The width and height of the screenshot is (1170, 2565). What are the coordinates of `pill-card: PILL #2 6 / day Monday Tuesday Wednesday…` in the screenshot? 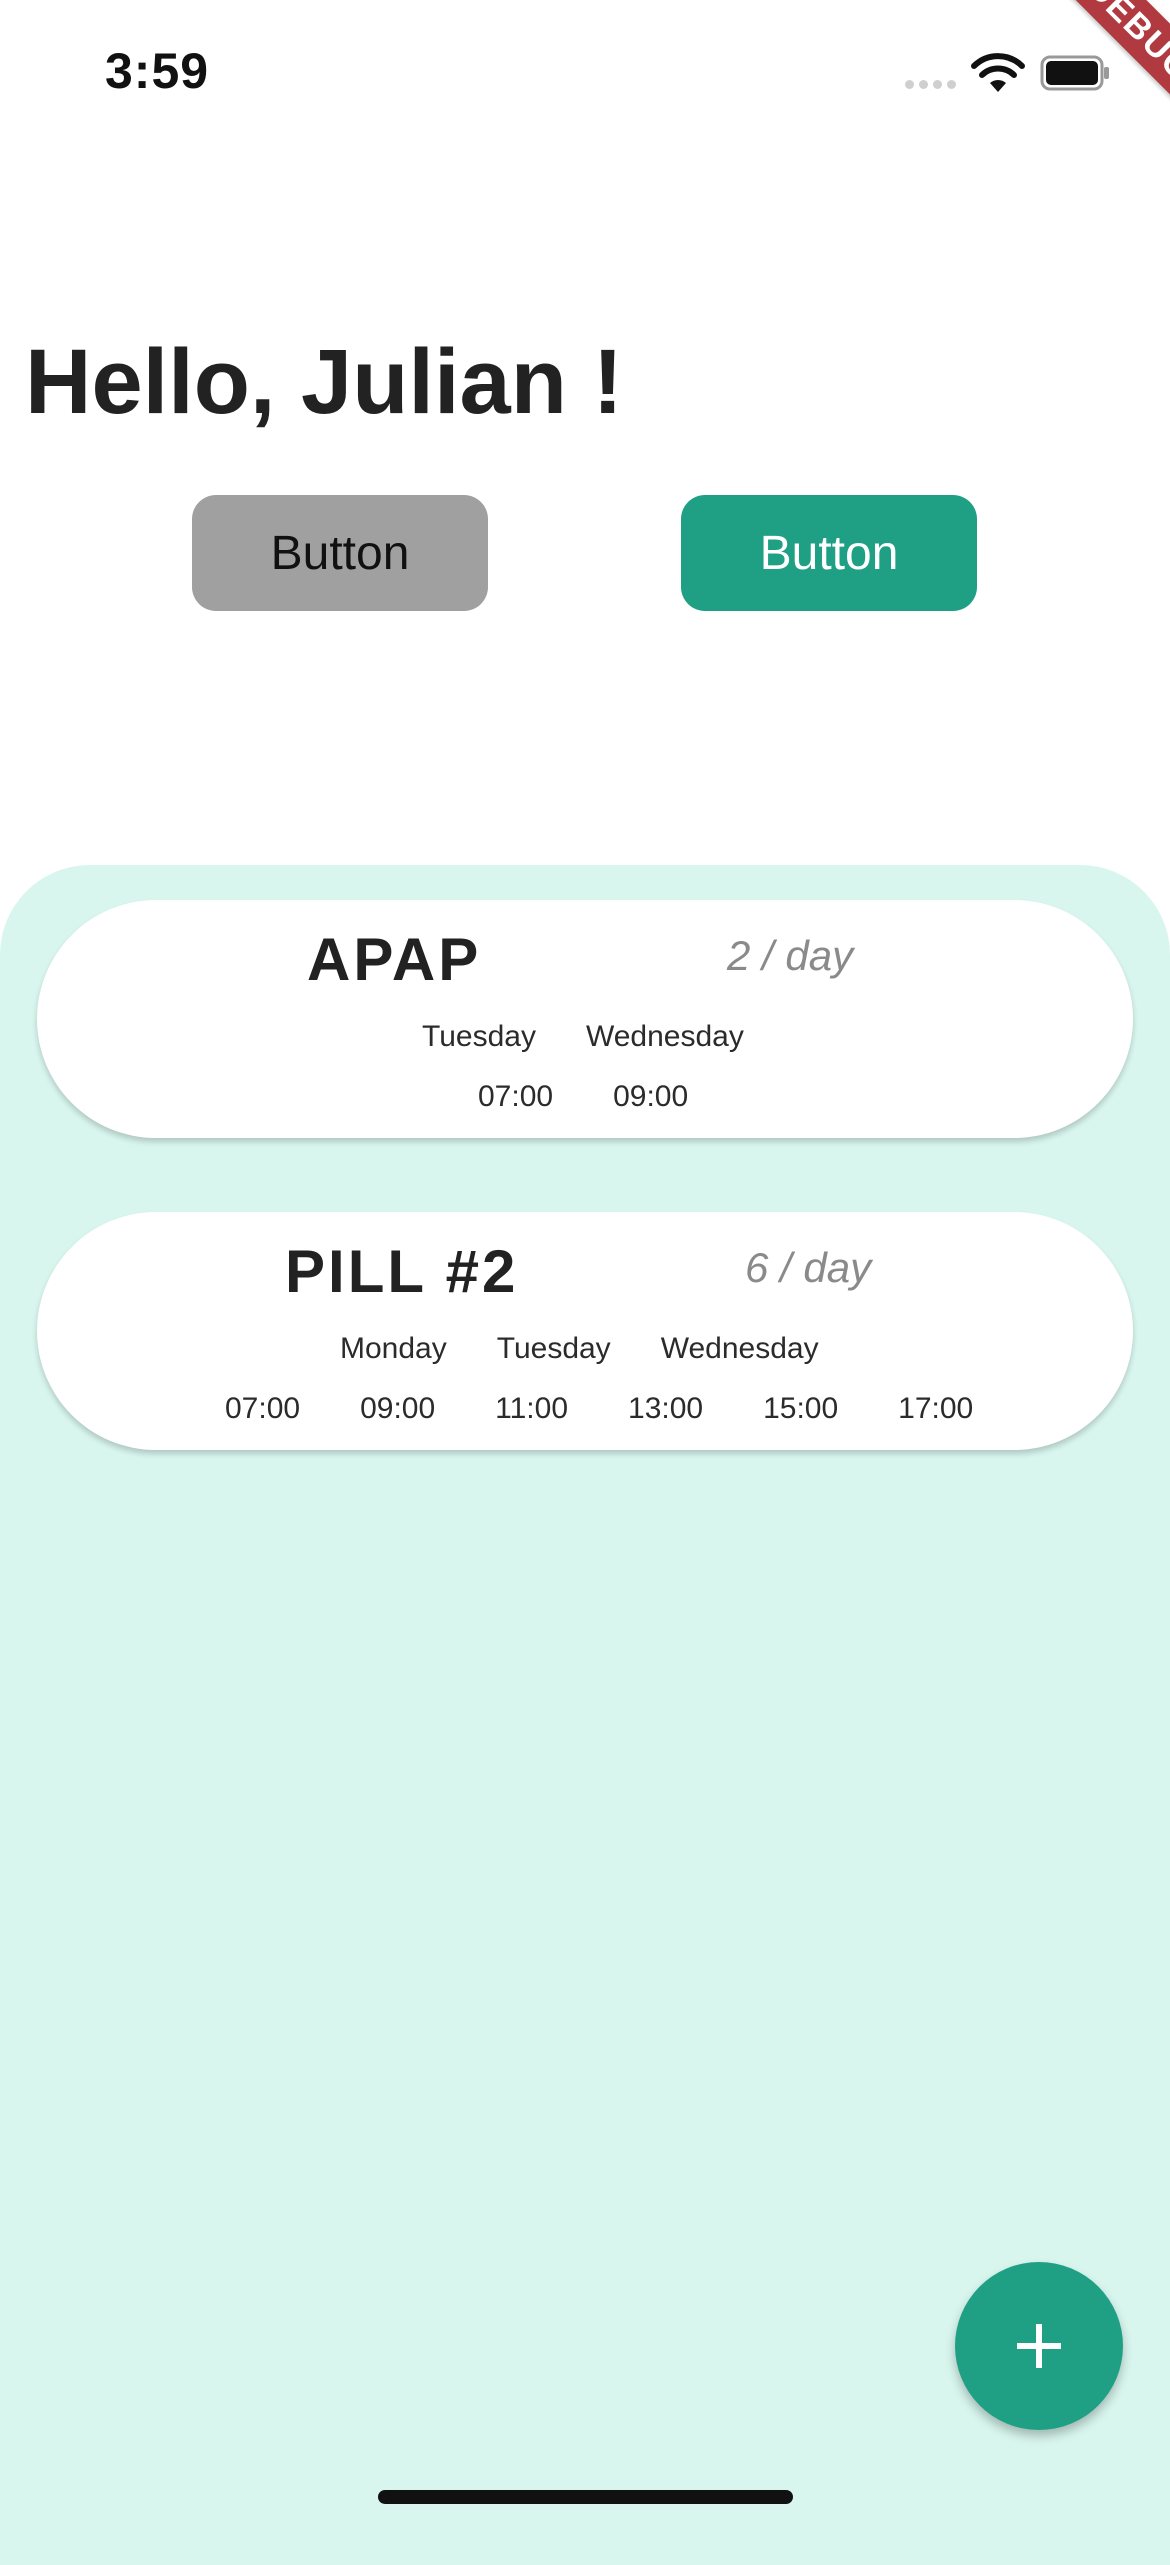 It's located at (585, 1331).